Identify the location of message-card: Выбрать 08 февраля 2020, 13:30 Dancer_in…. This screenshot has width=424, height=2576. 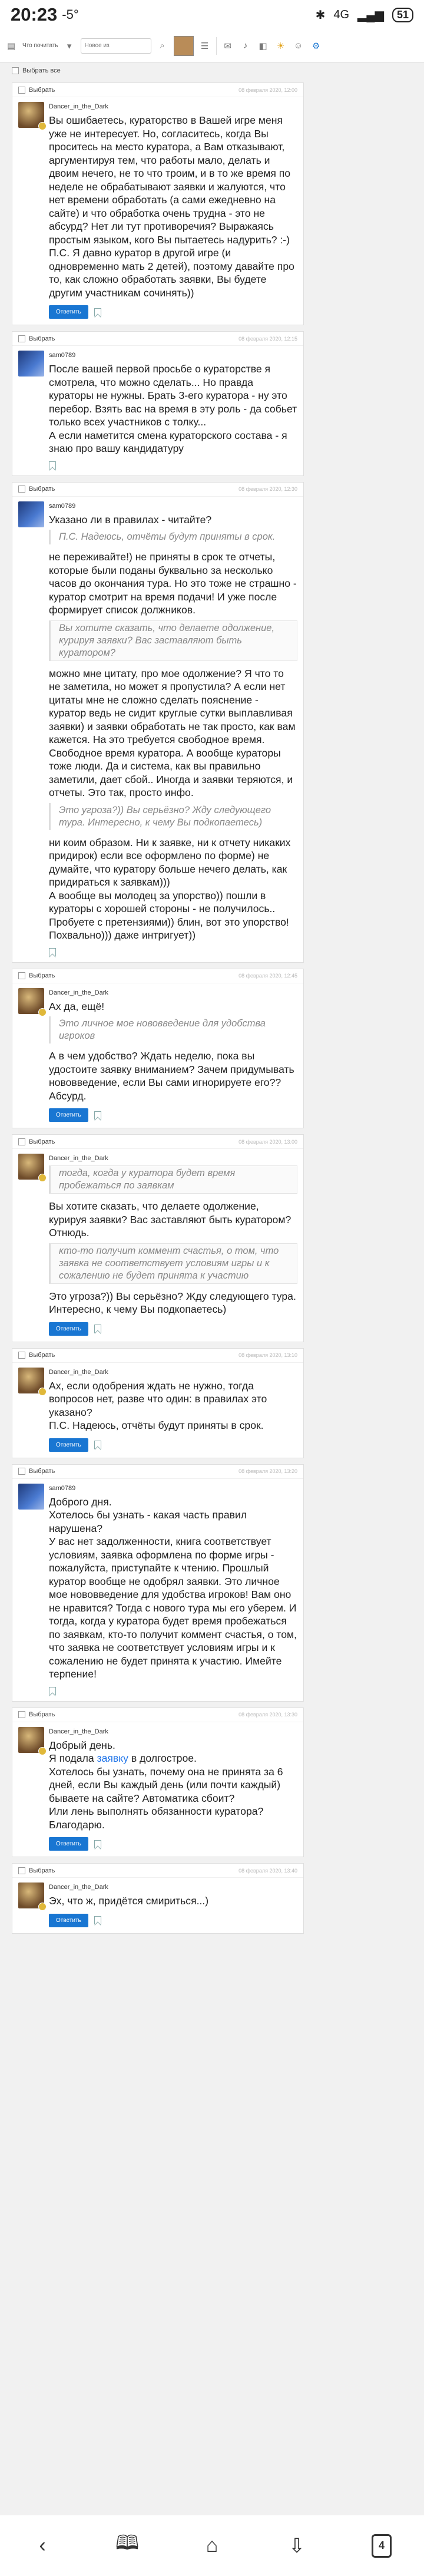
(158, 1782).